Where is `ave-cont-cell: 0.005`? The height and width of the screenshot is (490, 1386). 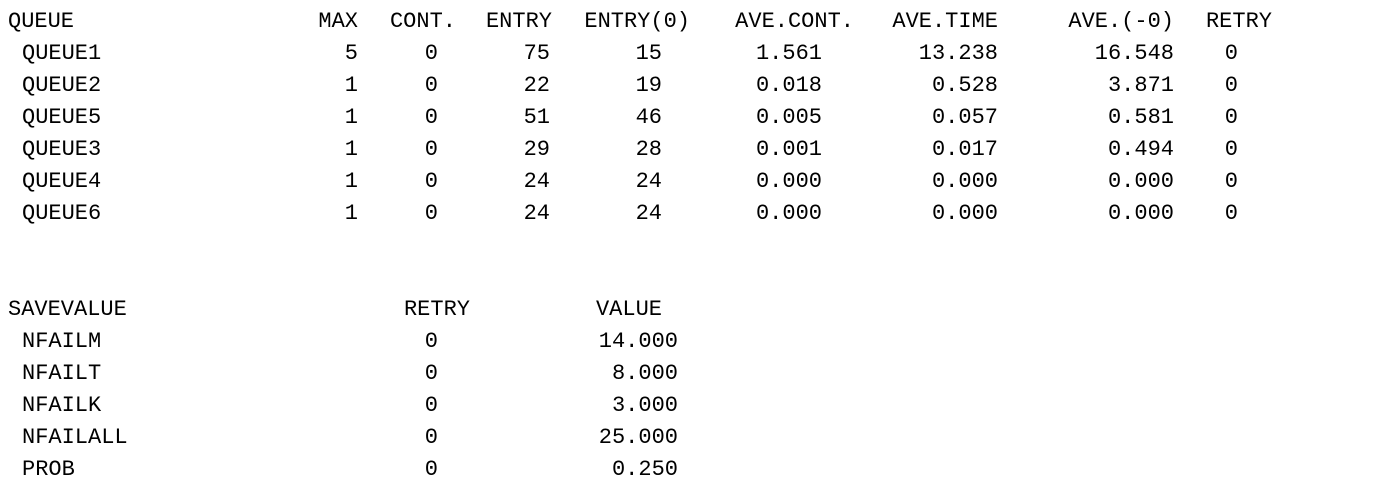
ave-cont-cell: 0.005 is located at coordinates (788, 117).